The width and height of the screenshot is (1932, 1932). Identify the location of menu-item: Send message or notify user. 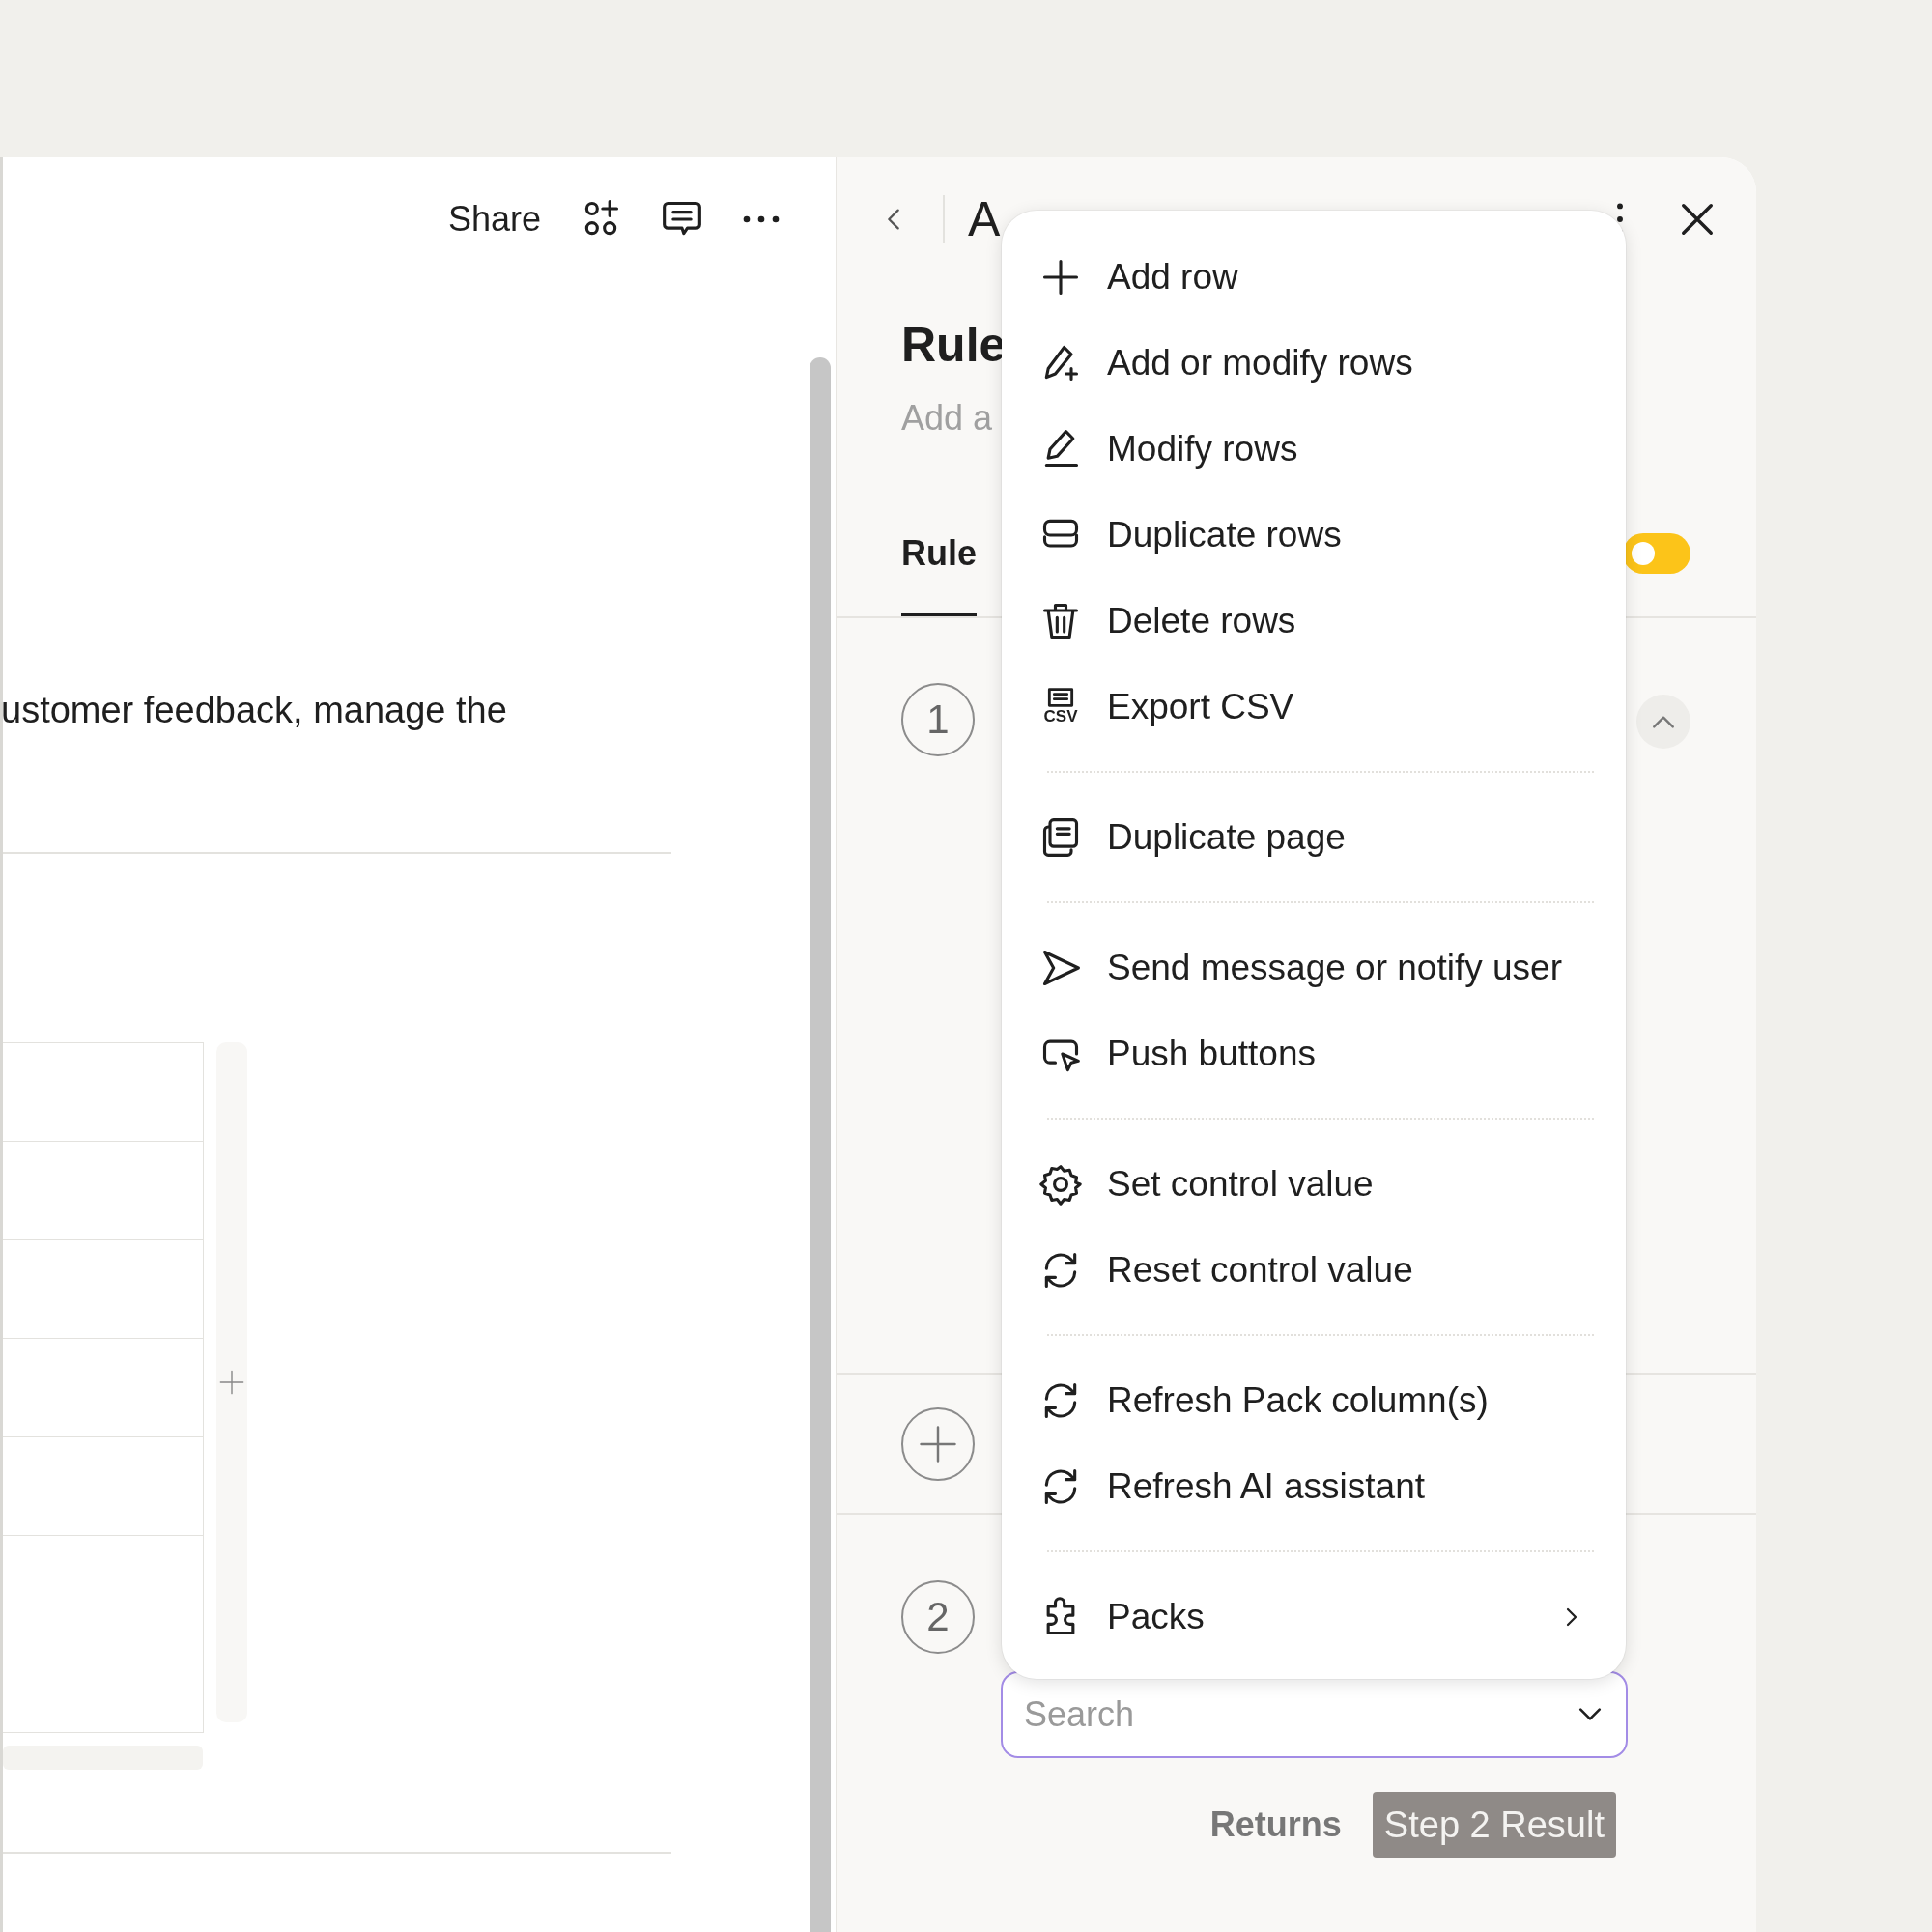
(1314, 967).